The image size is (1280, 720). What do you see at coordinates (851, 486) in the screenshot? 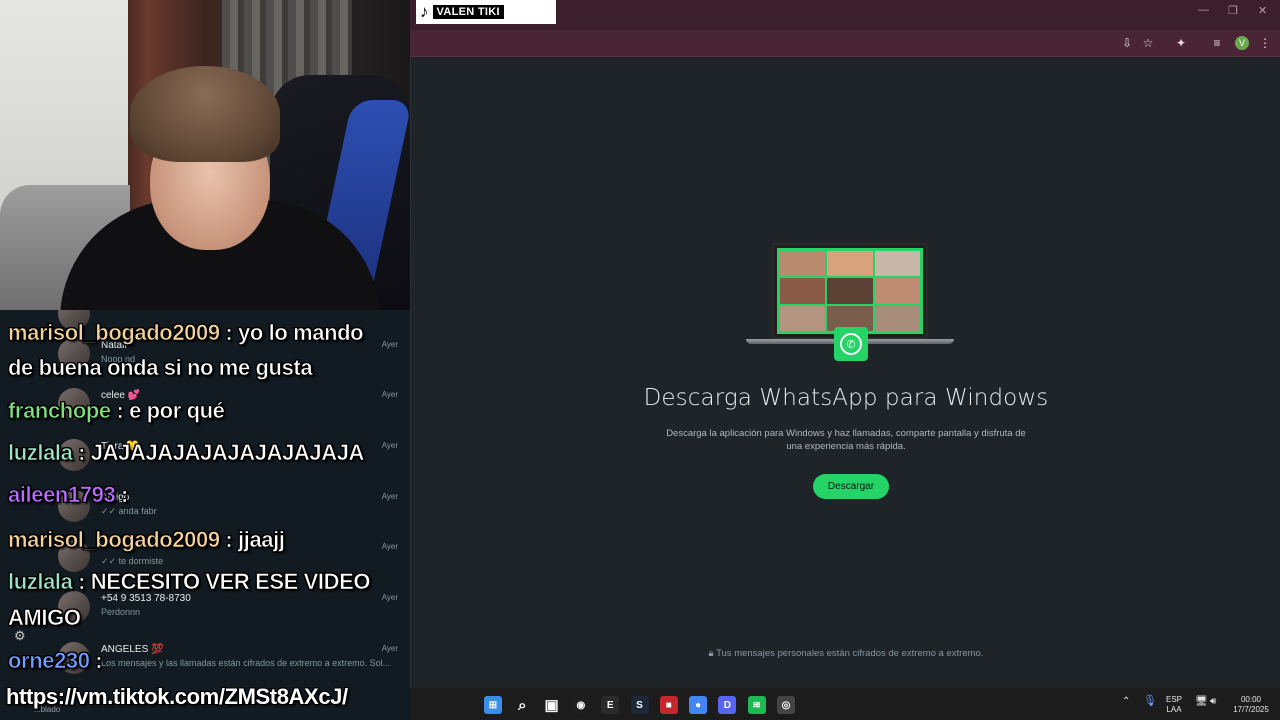
I see `download-button: Descargar` at bounding box center [851, 486].